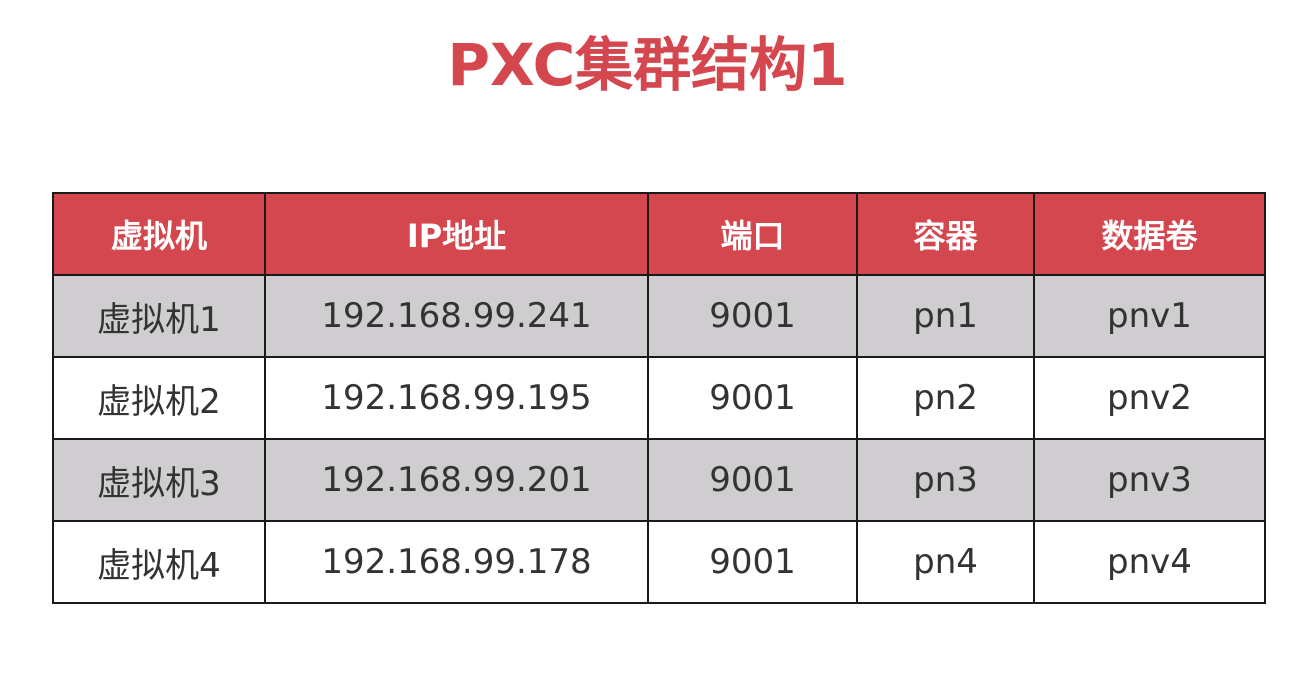 The height and width of the screenshot is (677, 1295). I want to click on table-row: 虚拟机4 192.168.99.178 9001 pn4 pnv4, so click(659, 562).